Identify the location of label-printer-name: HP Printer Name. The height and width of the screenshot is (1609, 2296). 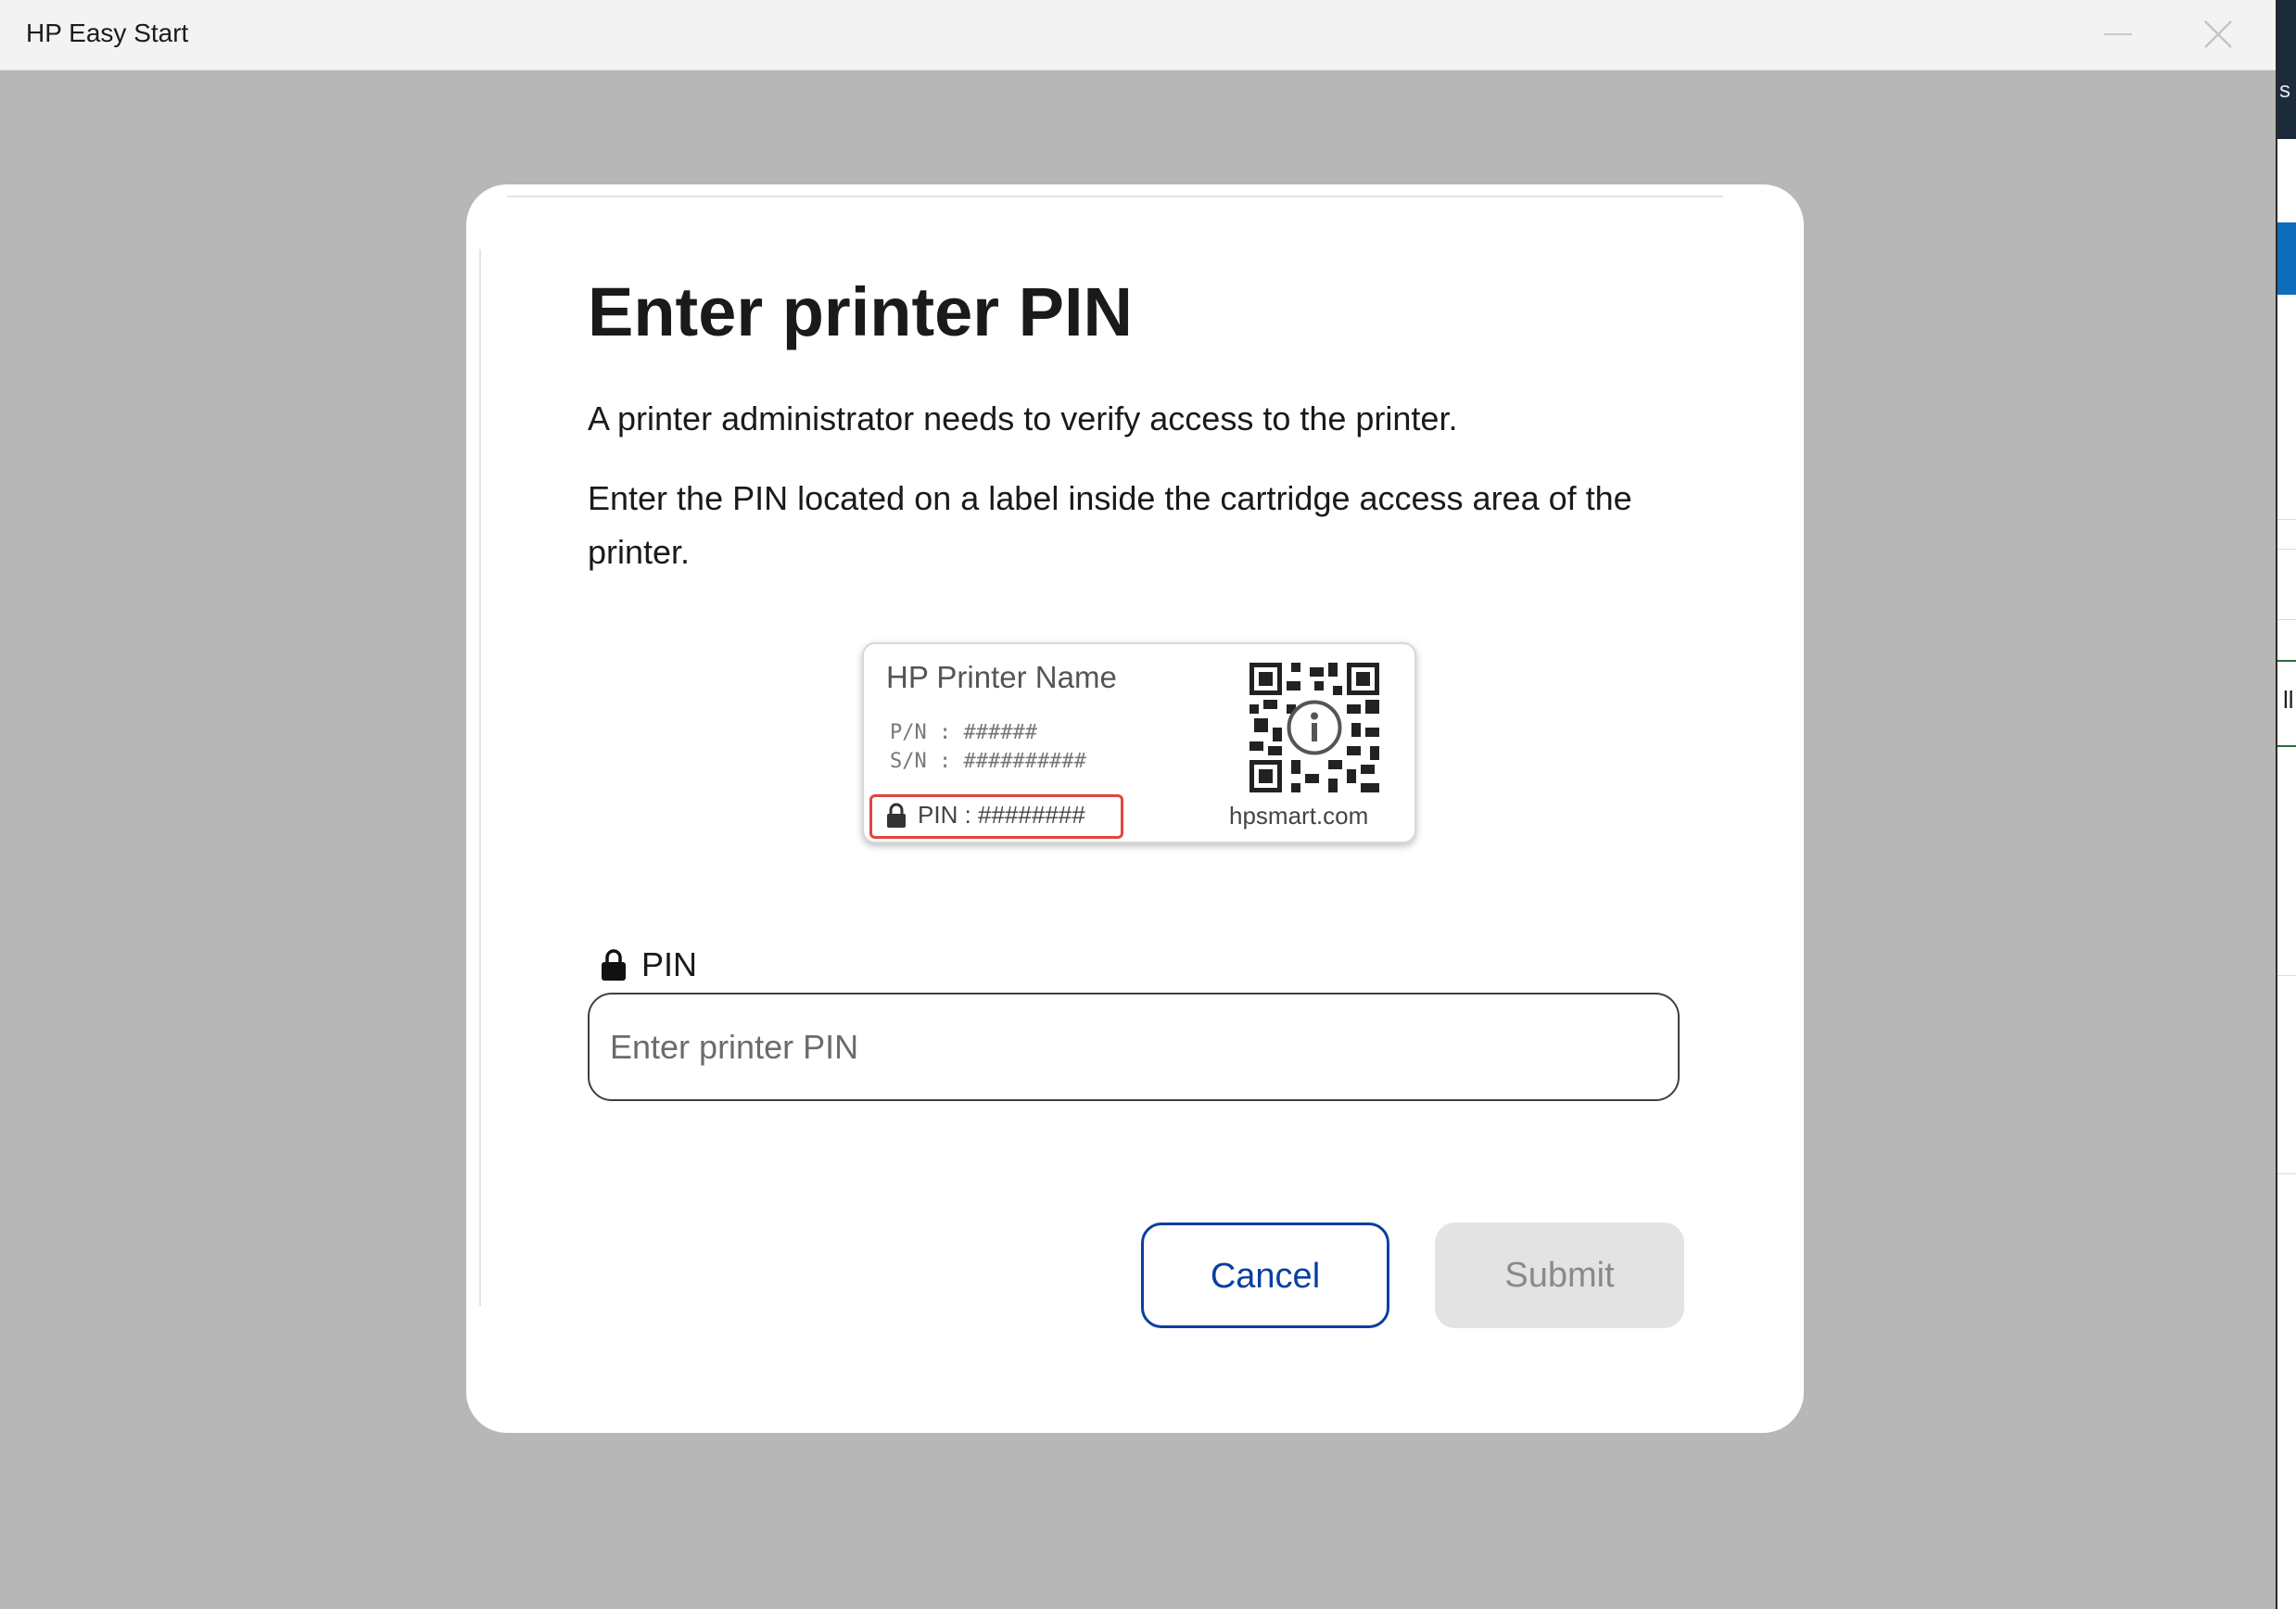
(1001, 677).